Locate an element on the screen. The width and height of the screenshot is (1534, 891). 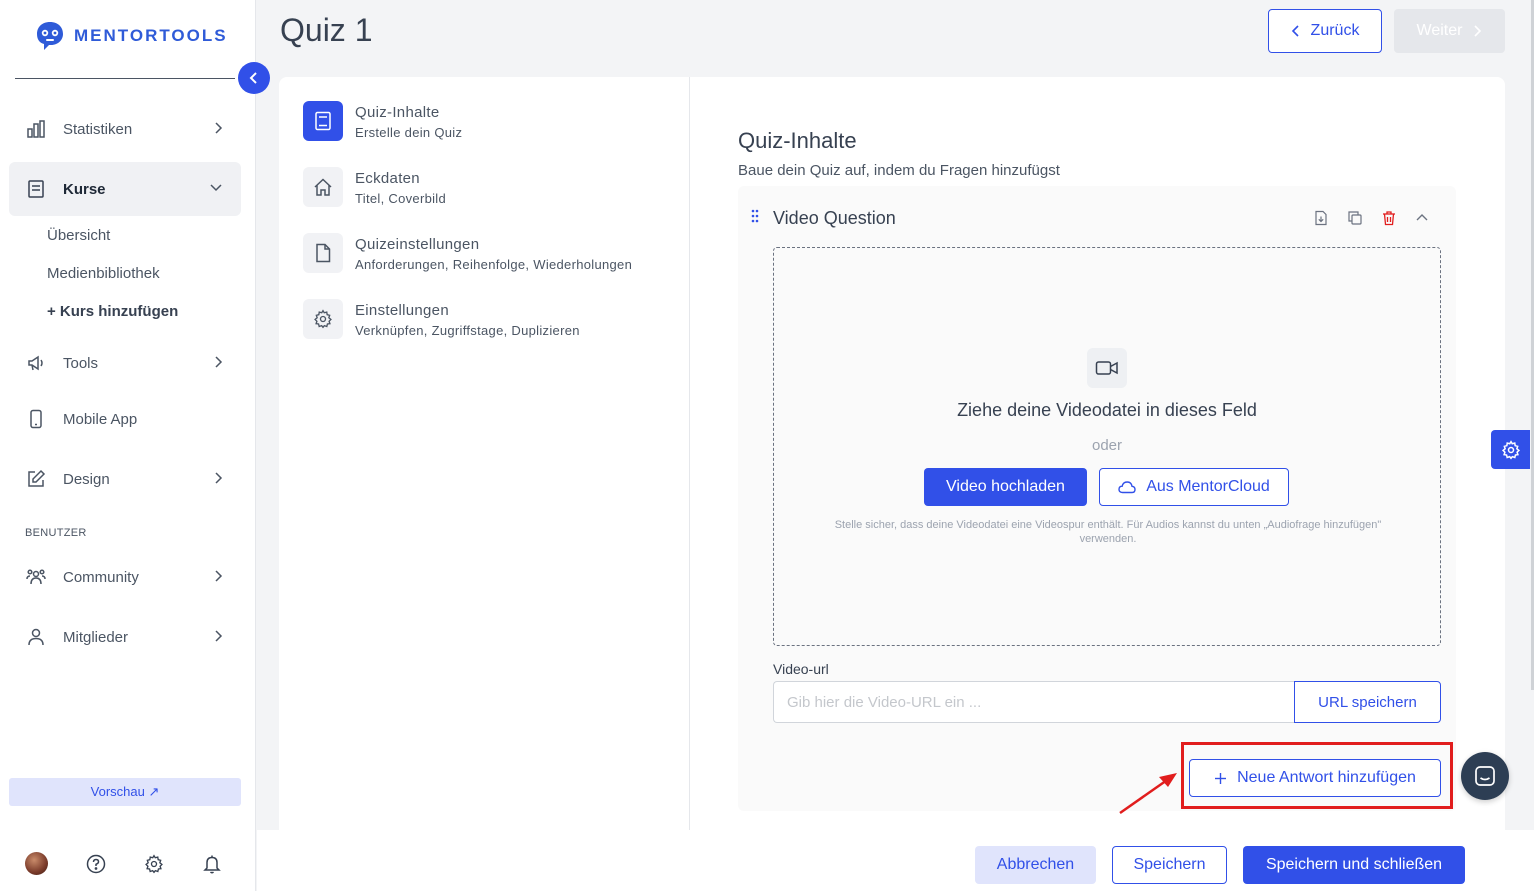
nav-label: Mobile App is located at coordinates (100, 419).